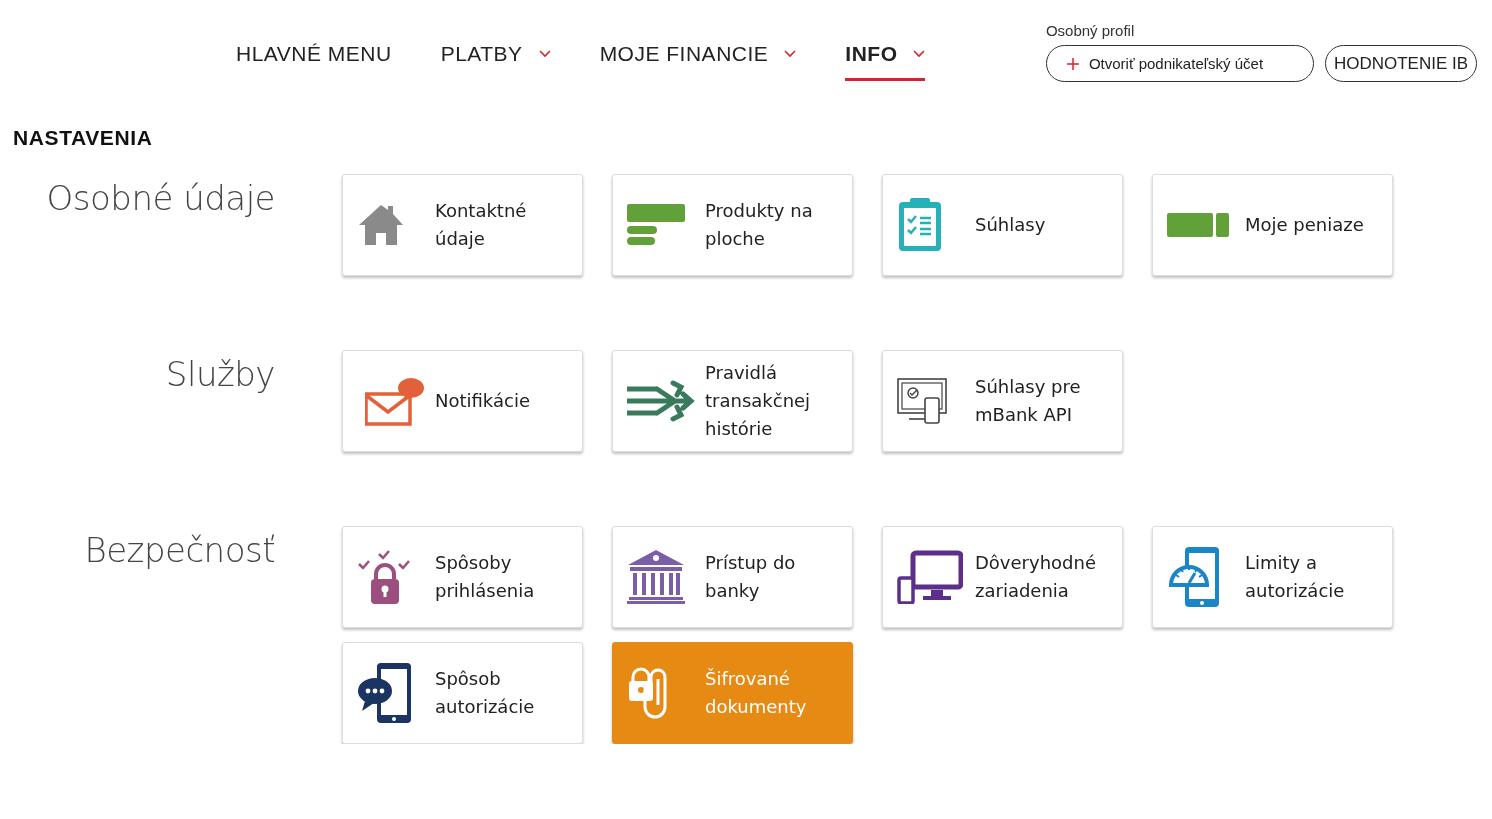 This screenshot has width=1492, height=819. I want to click on clipboard-icon, so click(920, 225).